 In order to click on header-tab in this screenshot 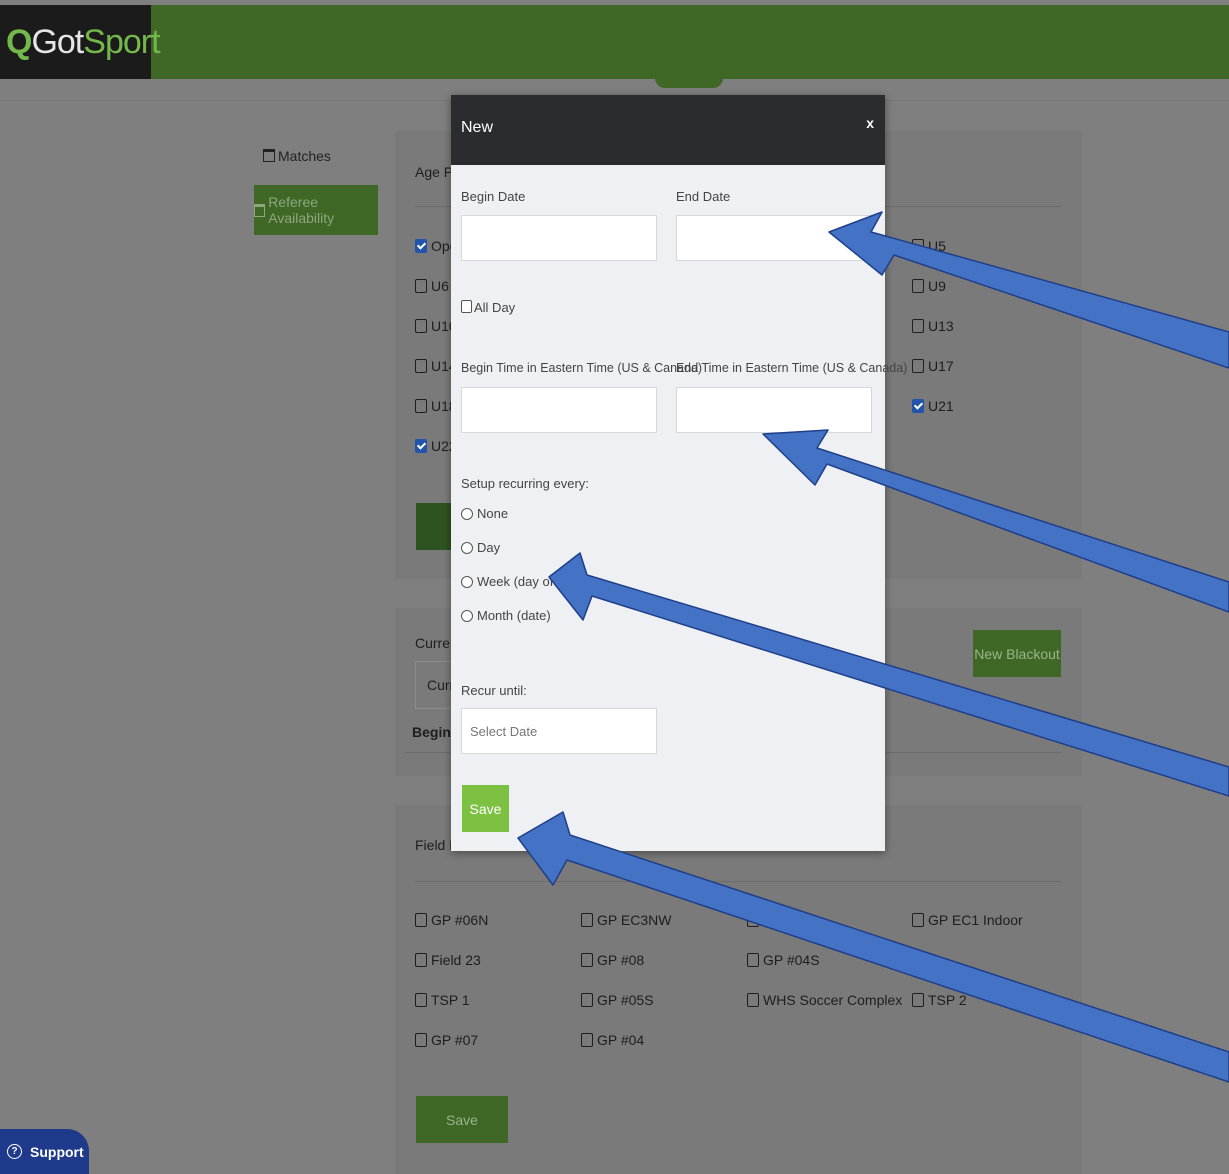, I will do `click(689, 81)`.